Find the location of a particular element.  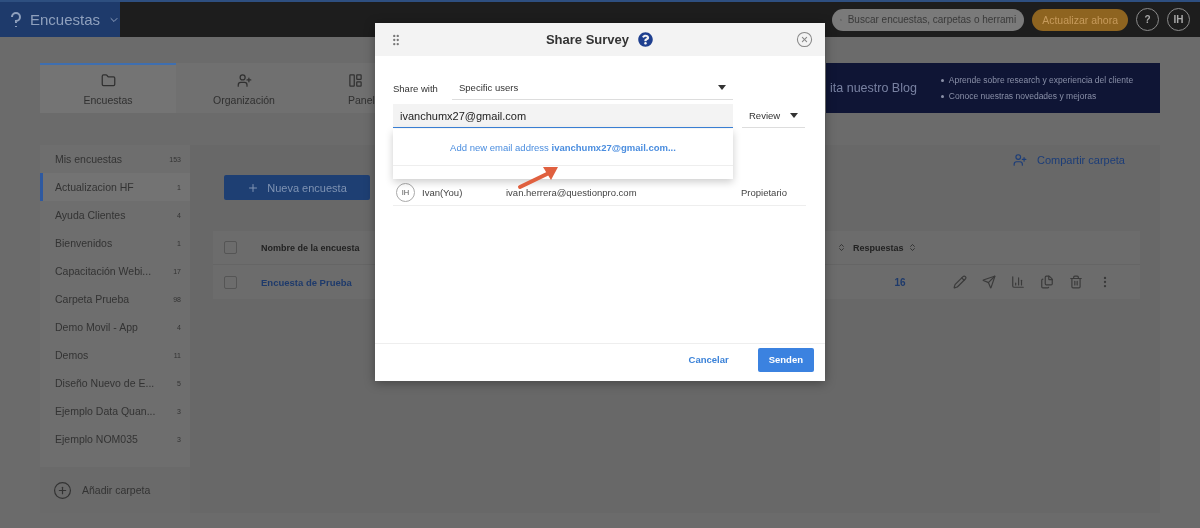

banner-title: ita nuestro Blog is located at coordinates (873, 88).